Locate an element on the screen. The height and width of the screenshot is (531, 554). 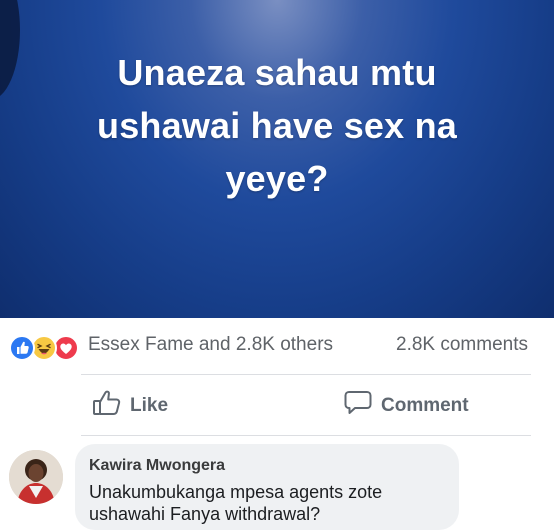
thumbs-up-icon is located at coordinates (111, 406).